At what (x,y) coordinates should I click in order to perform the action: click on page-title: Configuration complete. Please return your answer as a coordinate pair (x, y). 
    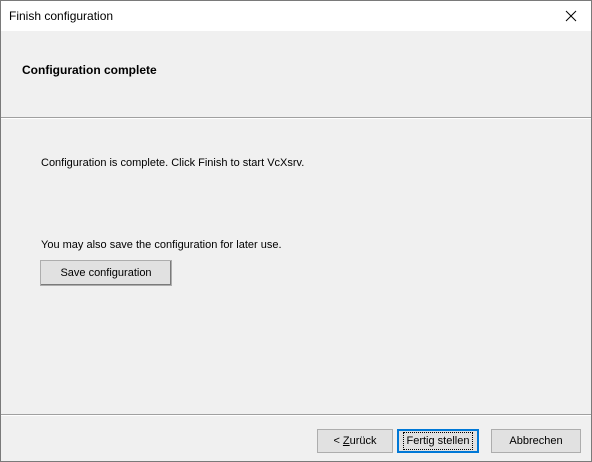
    Looking at the image, I should click on (89, 70).